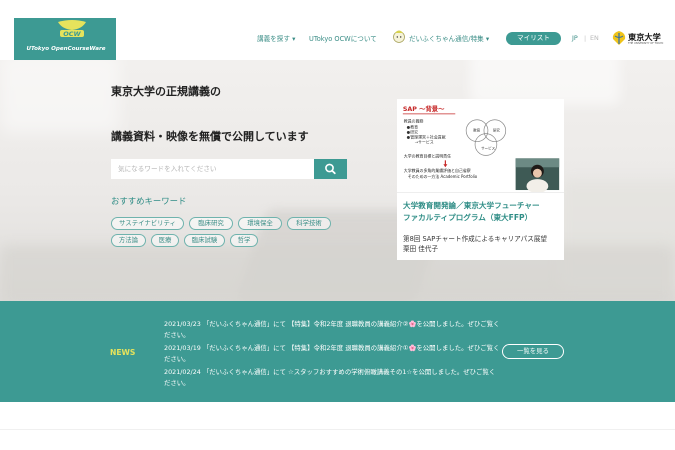  I want to click on slide-heading: SAP 〜背景〜, so click(424, 108).